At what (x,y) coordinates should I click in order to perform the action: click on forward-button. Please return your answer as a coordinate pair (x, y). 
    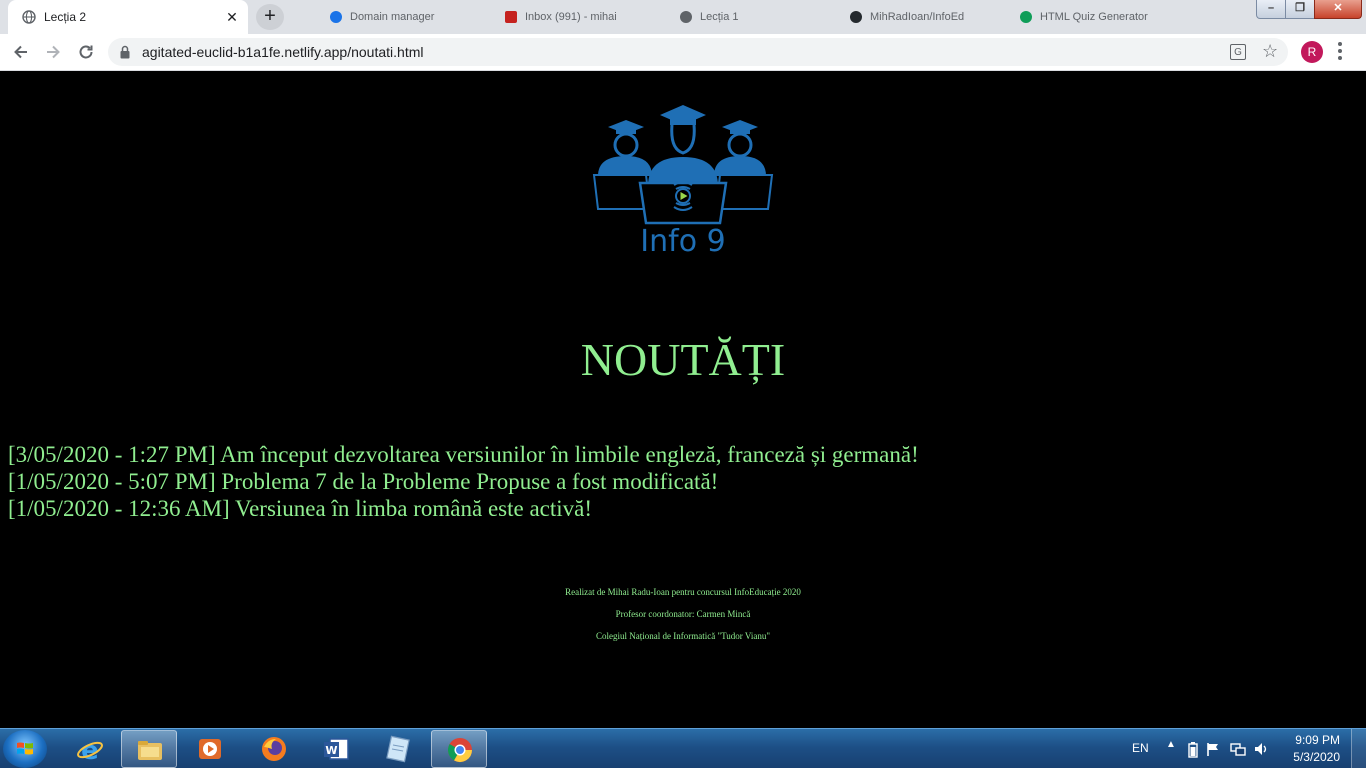
    Looking at the image, I should click on (53, 52).